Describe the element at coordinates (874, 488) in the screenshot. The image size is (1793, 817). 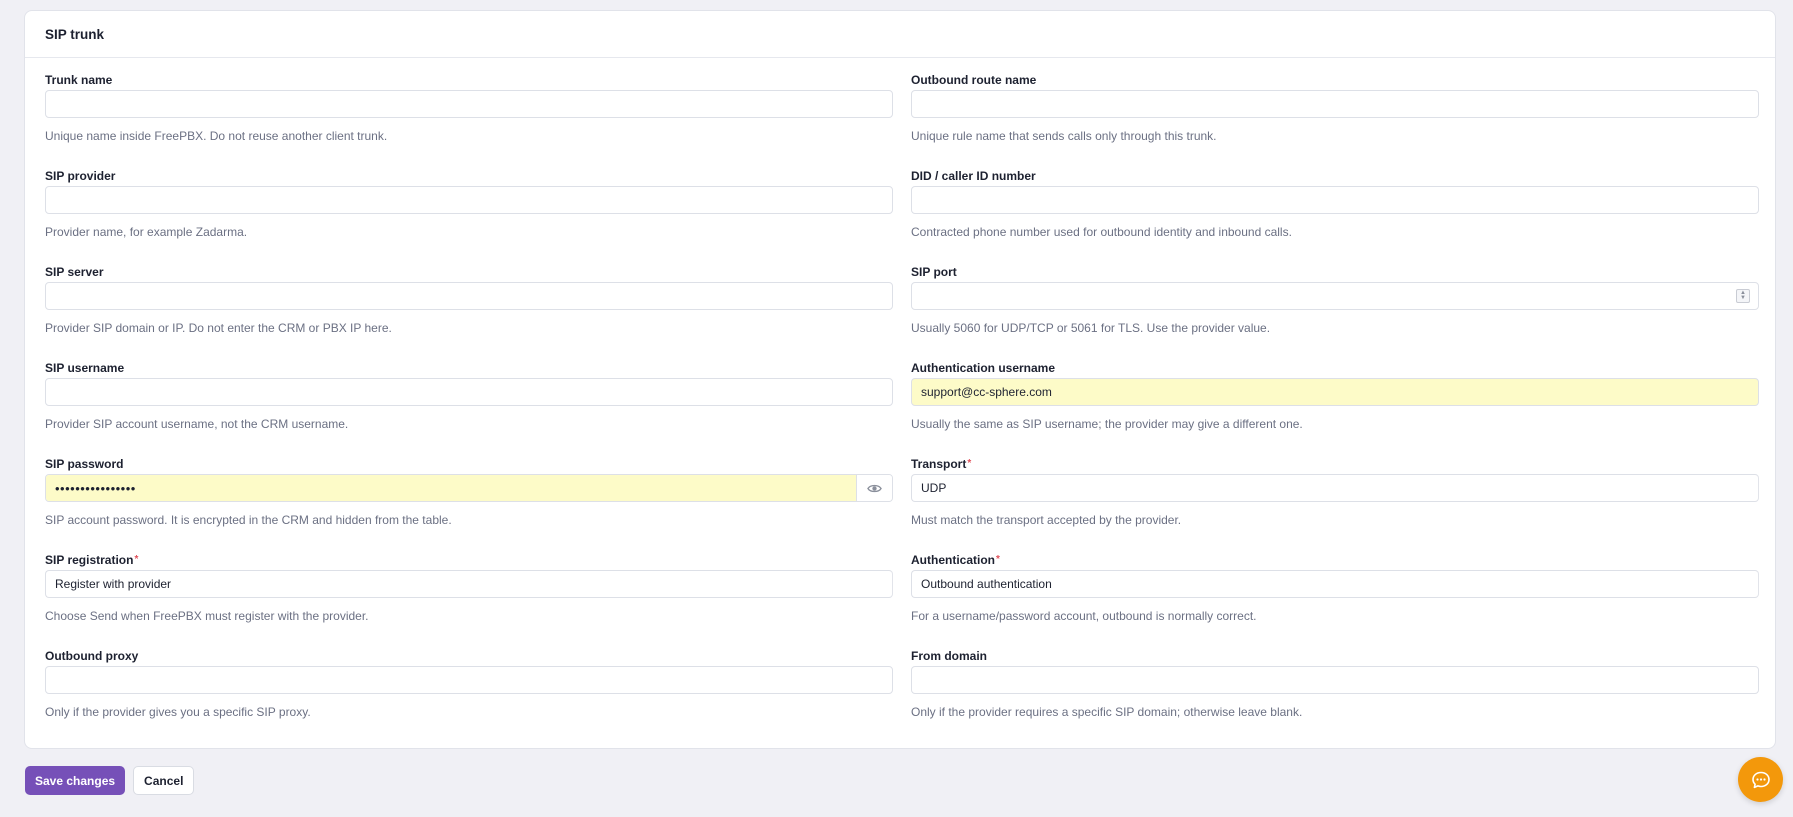
I see `eye-icon` at that location.